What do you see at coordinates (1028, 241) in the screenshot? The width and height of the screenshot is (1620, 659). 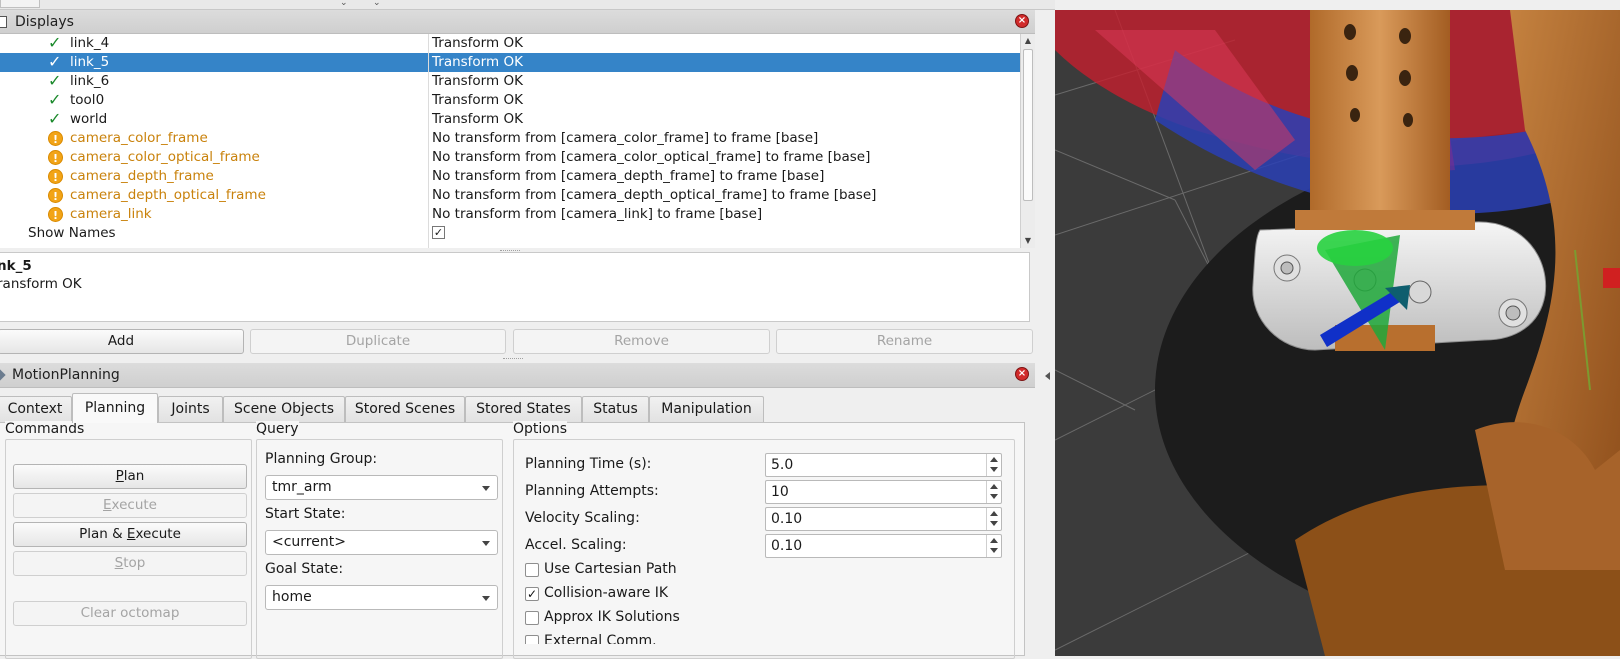 I see `scroll-down-icon: ▼` at bounding box center [1028, 241].